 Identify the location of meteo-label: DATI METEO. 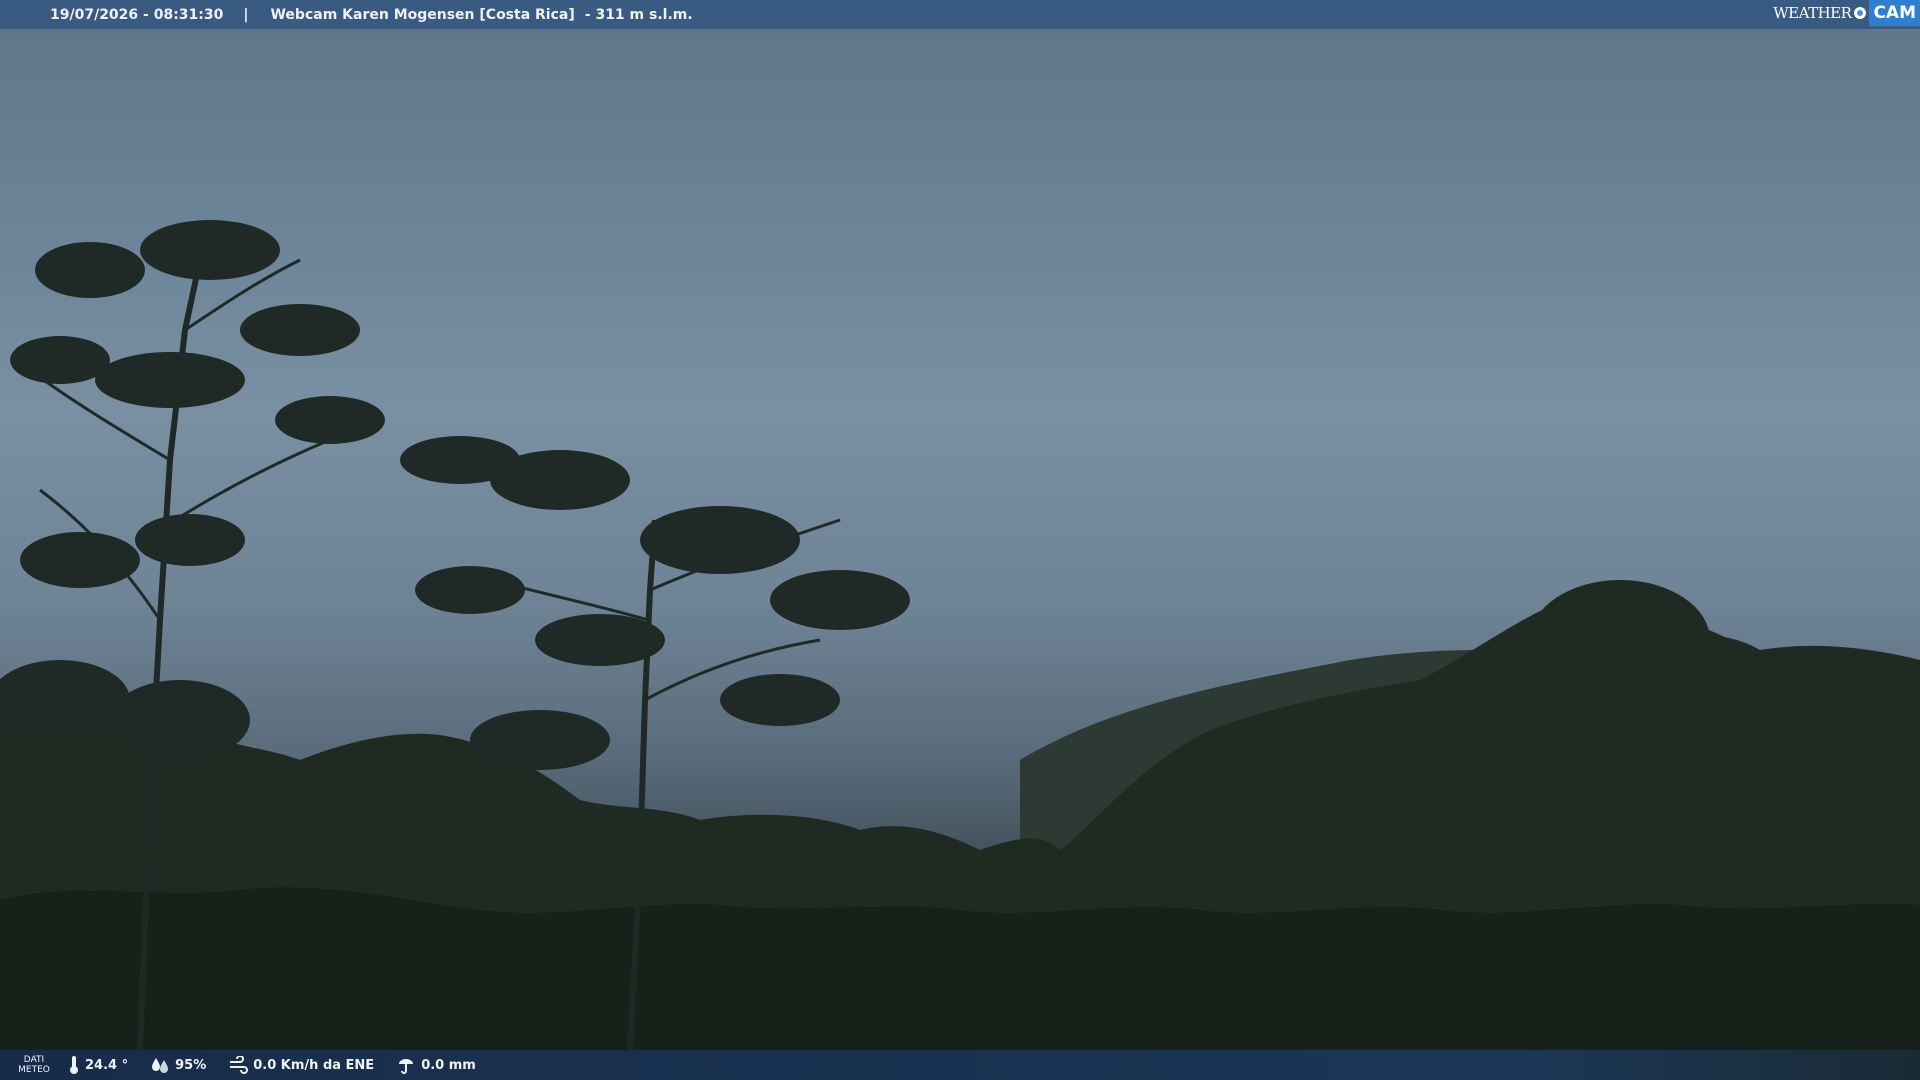
(34, 1065).